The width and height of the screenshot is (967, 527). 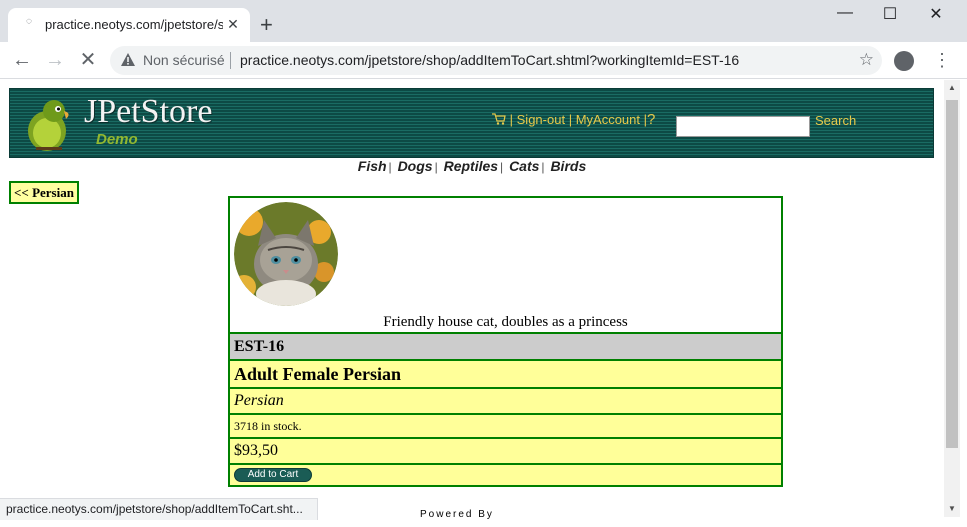 I want to click on maximize-button: ☐, so click(x=890, y=15).